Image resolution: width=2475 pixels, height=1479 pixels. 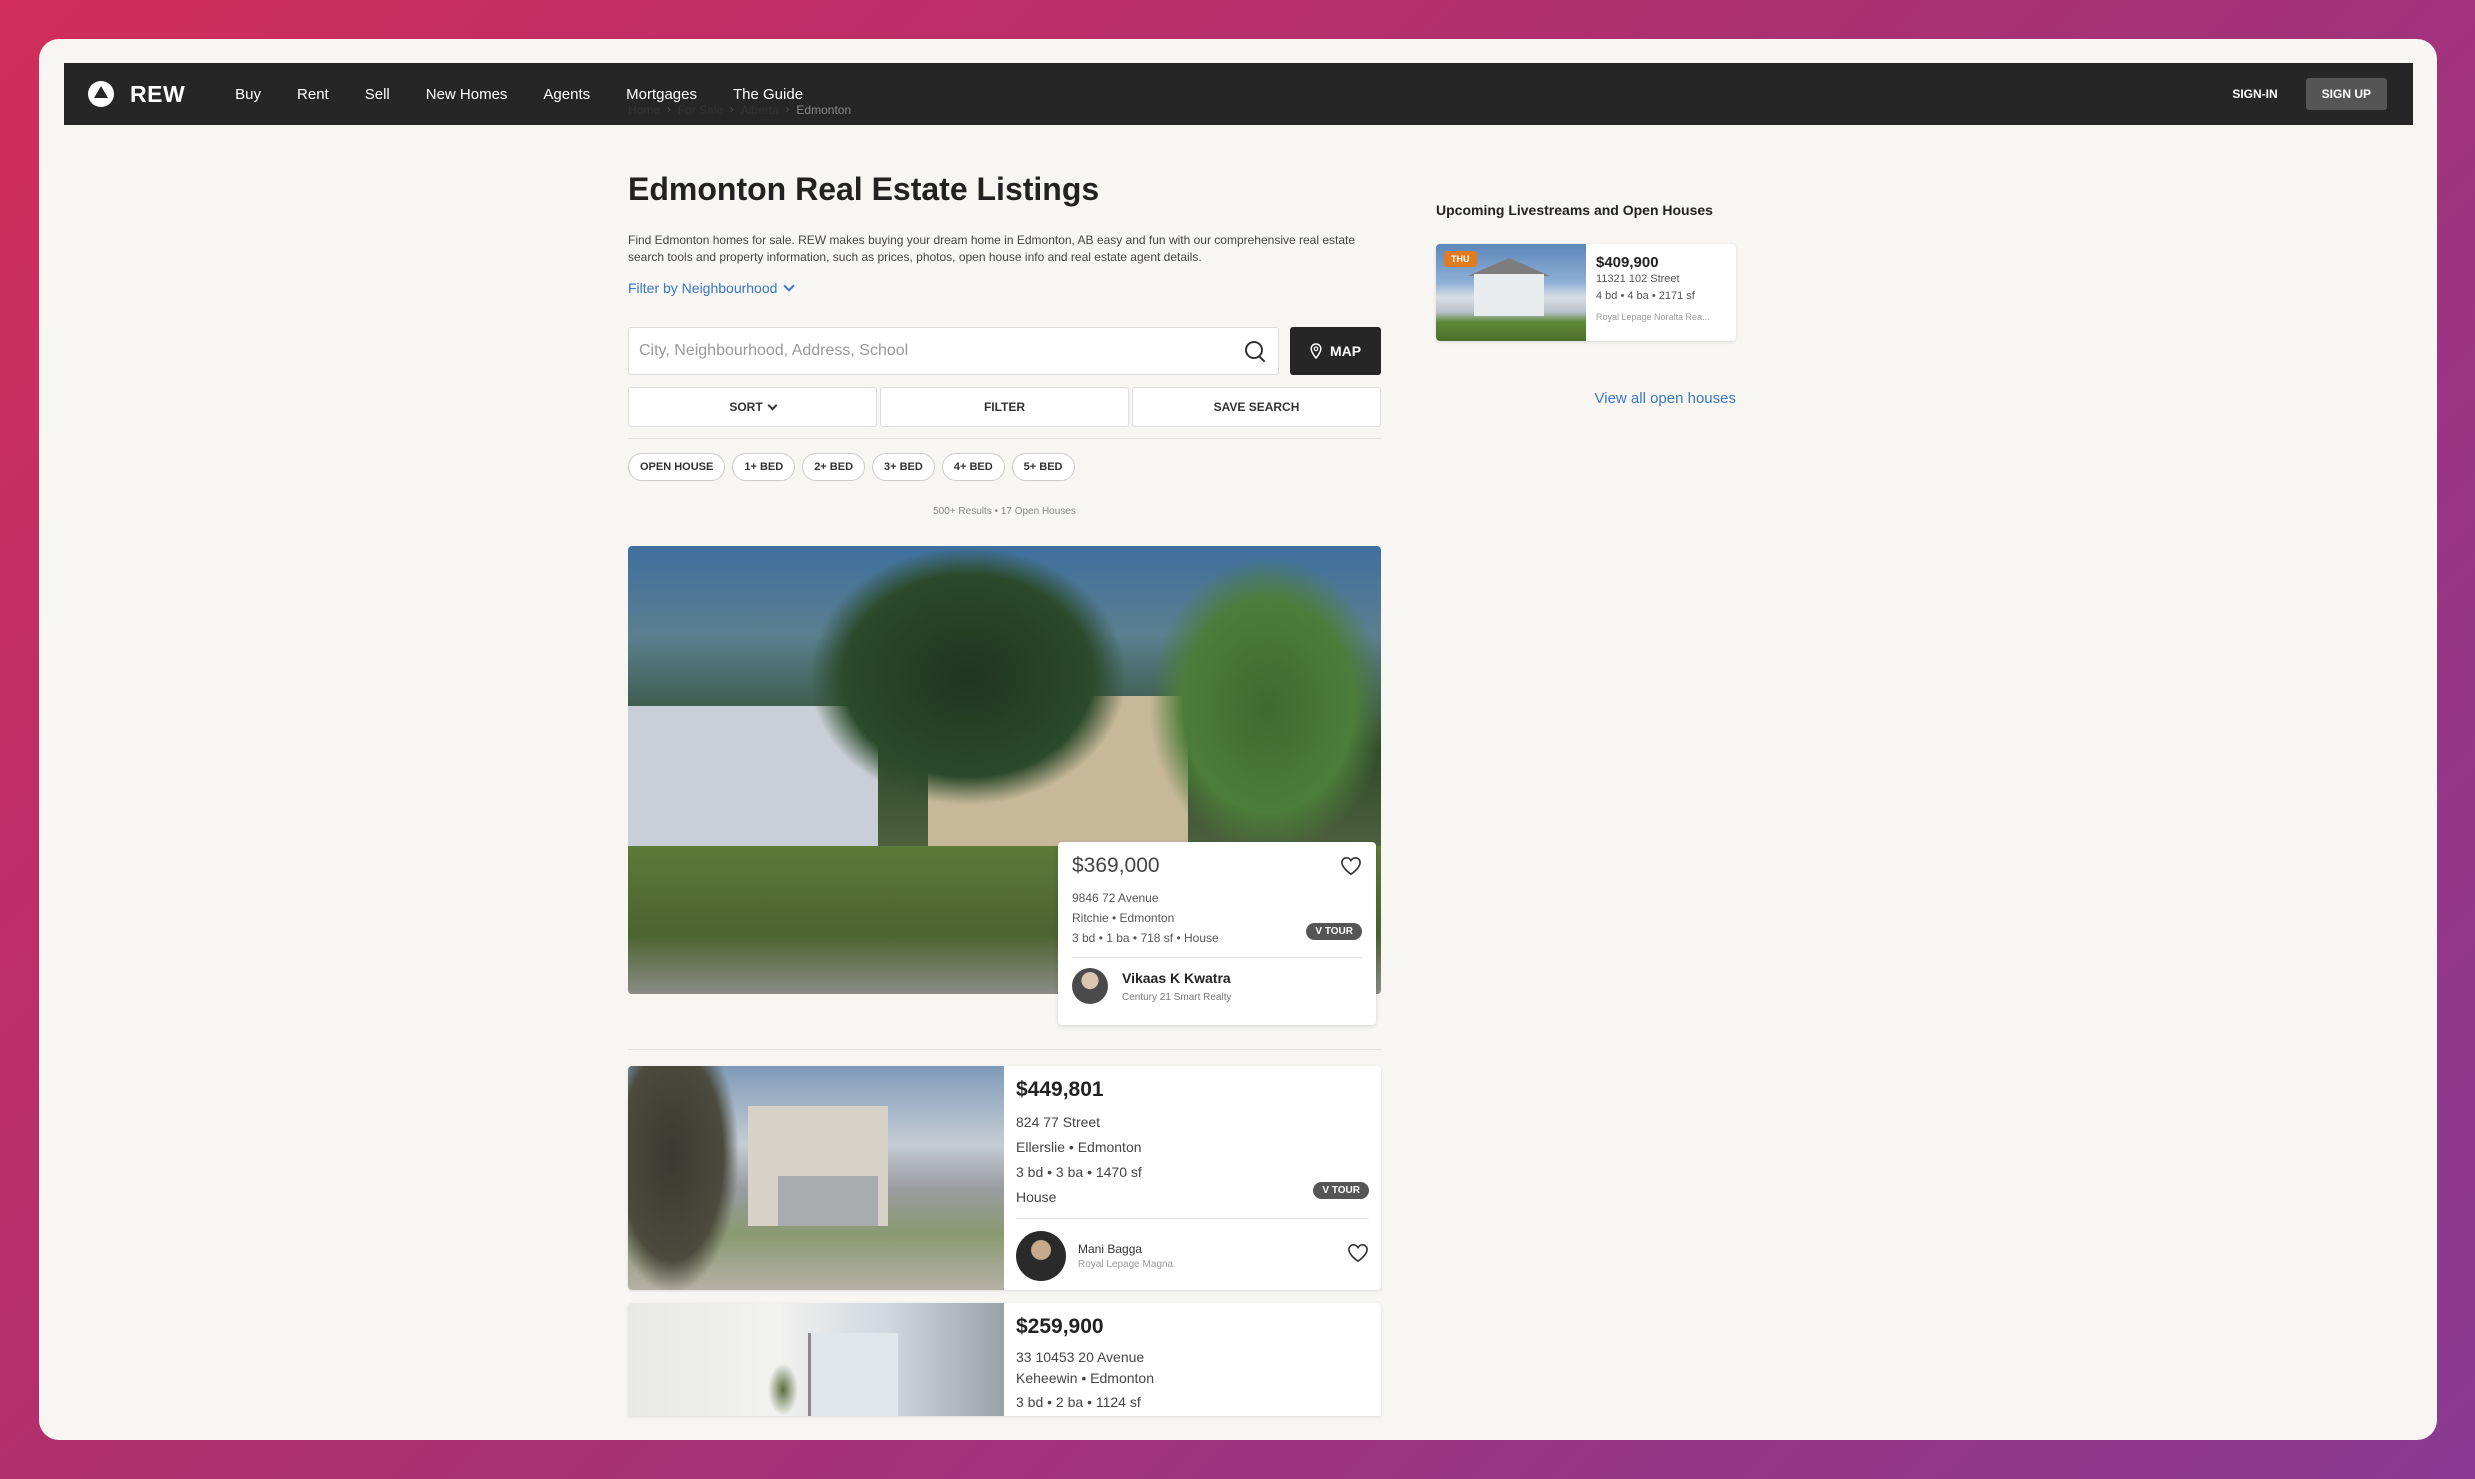 I want to click on sign-up-button: SIGN UP, so click(x=2346, y=94).